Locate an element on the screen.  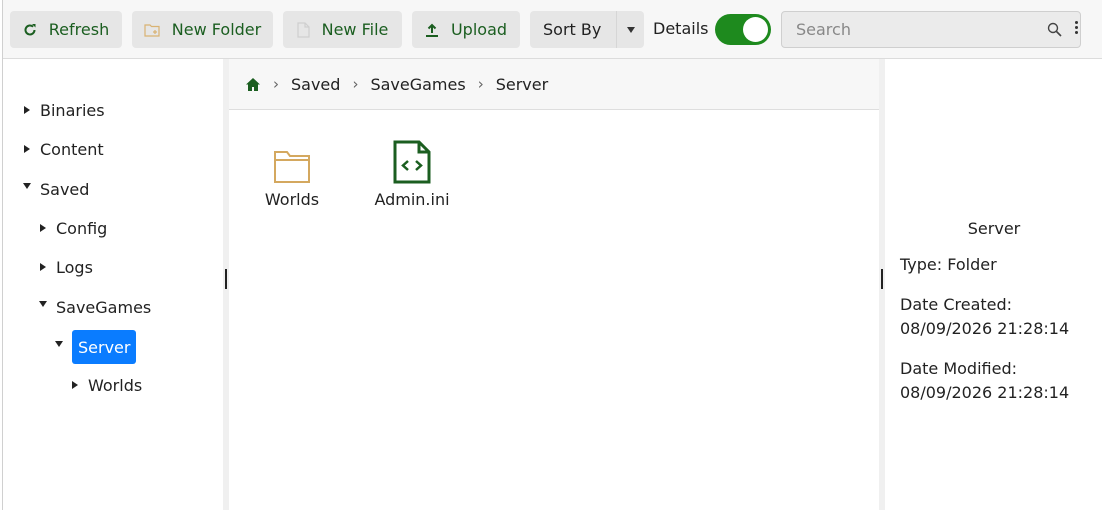
tree-item-config: Config is located at coordinates (71, 228).